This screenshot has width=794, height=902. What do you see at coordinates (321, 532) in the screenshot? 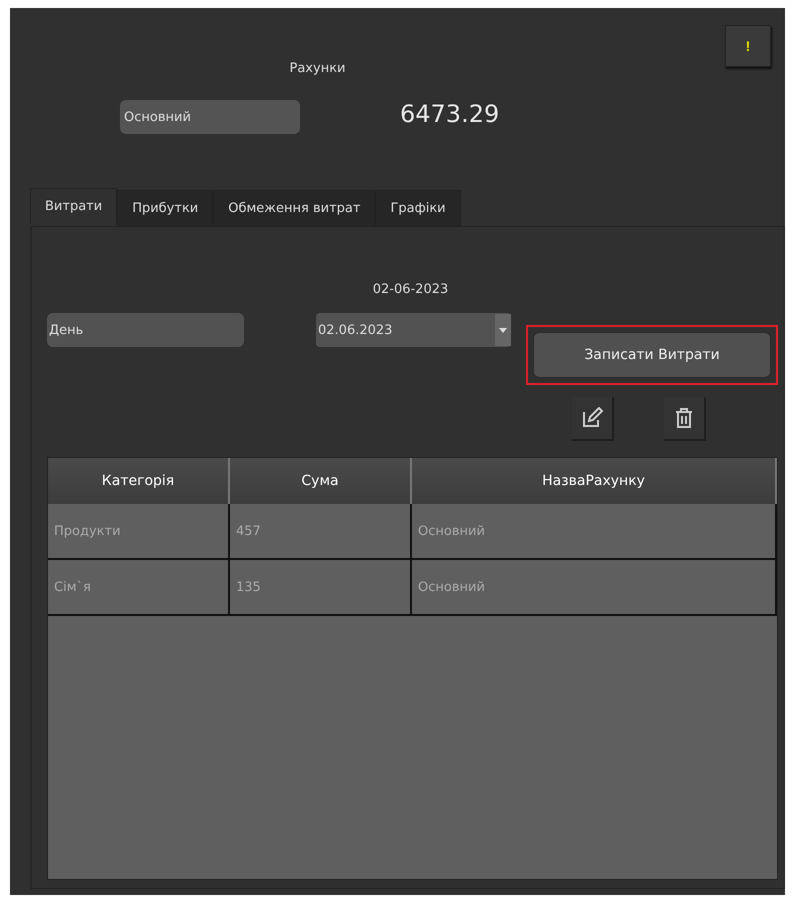
I see `table-cell: 457` at bounding box center [321, 532].